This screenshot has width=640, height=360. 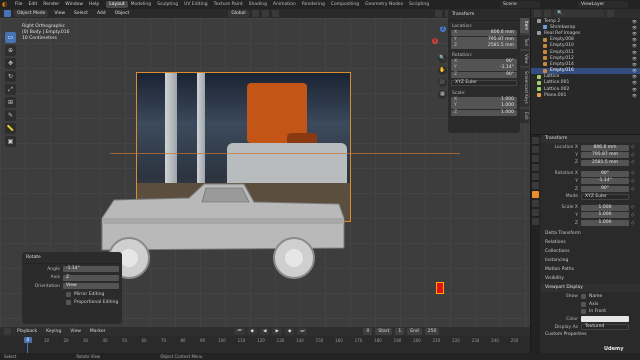 I want to click on menu-keying: Keying, so click(x=53, y=331).